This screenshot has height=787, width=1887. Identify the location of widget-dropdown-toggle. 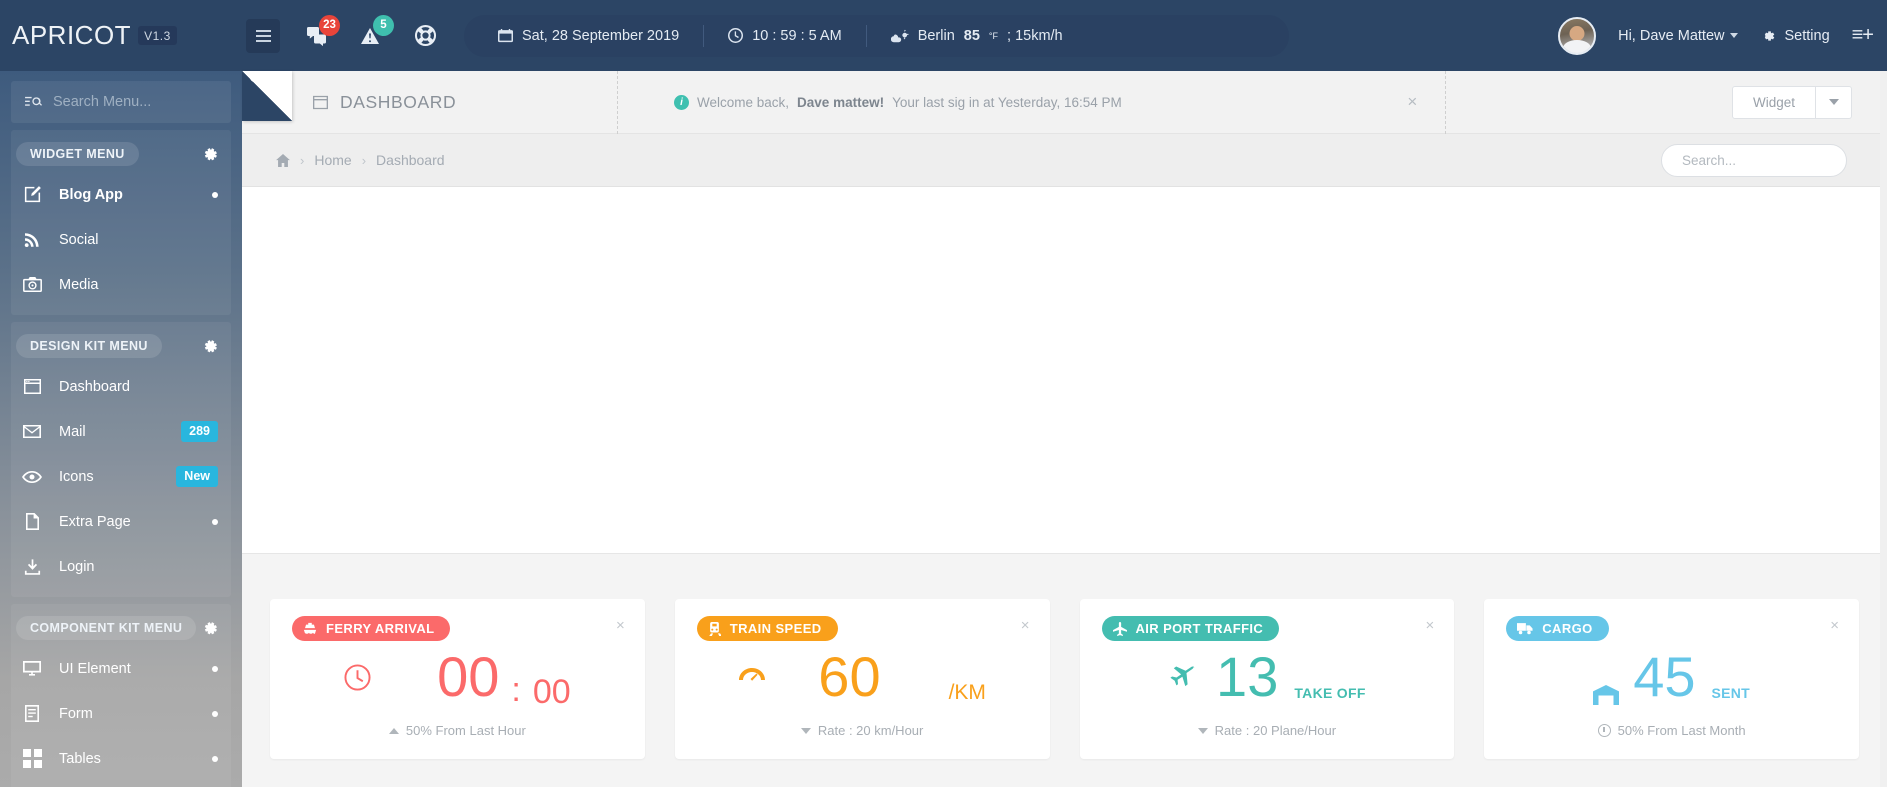
(1834, 102).